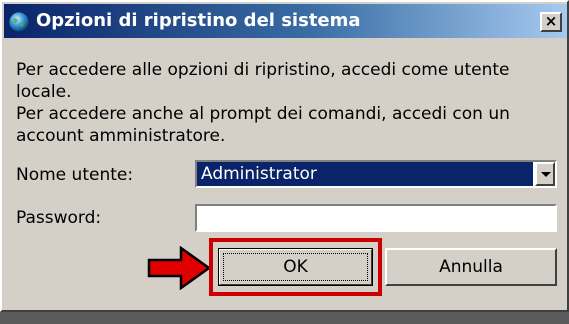  I want to click on ok-button: OK, so click(295, 267).